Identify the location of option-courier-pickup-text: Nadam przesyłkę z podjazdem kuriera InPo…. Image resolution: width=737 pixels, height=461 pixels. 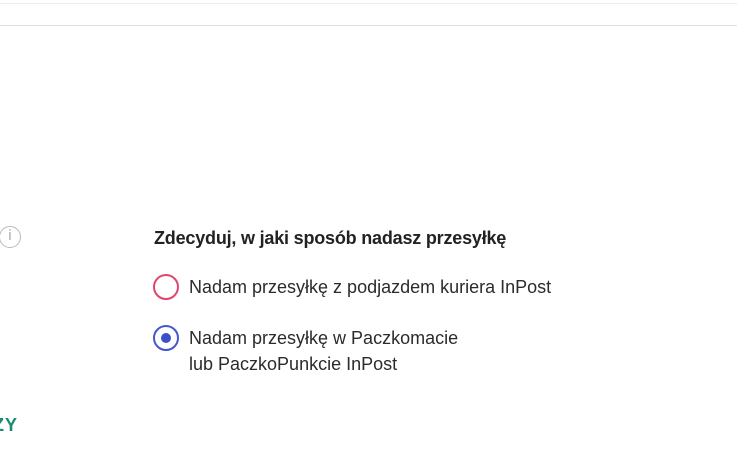
(370, 287).